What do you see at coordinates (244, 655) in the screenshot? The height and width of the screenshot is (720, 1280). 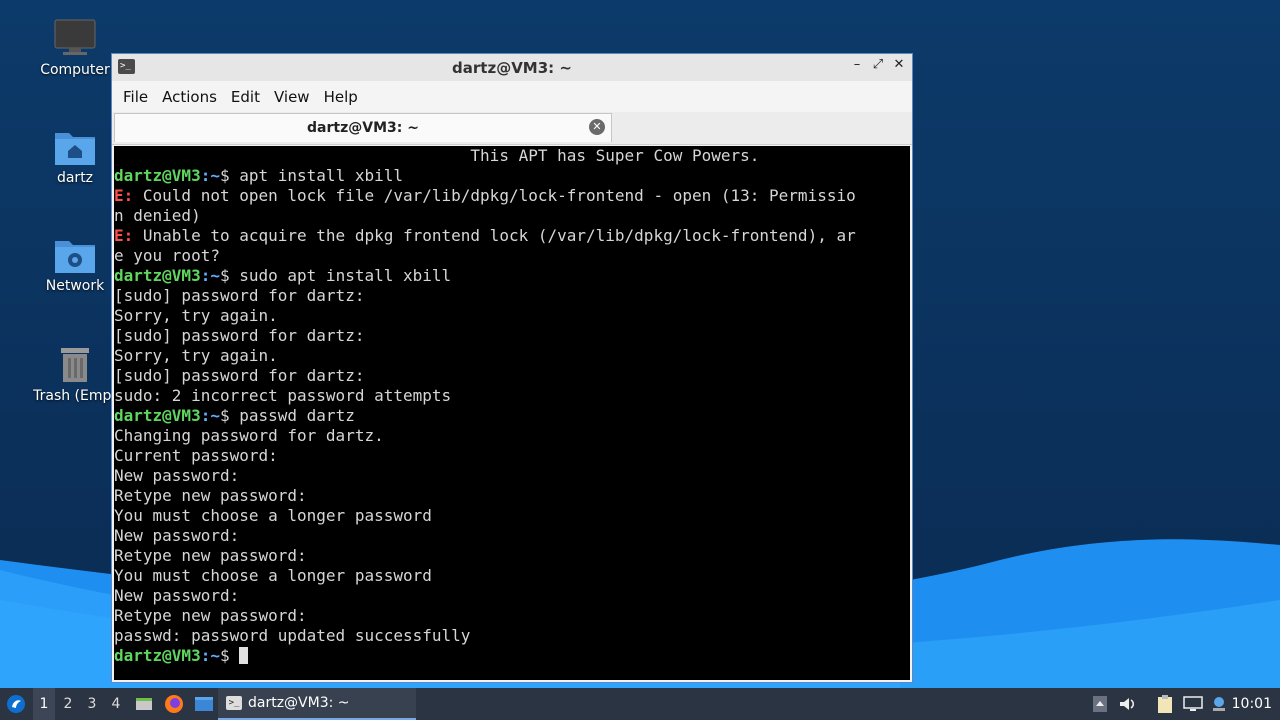 I see `terminal-cursor` at bounding box center [244, 655].